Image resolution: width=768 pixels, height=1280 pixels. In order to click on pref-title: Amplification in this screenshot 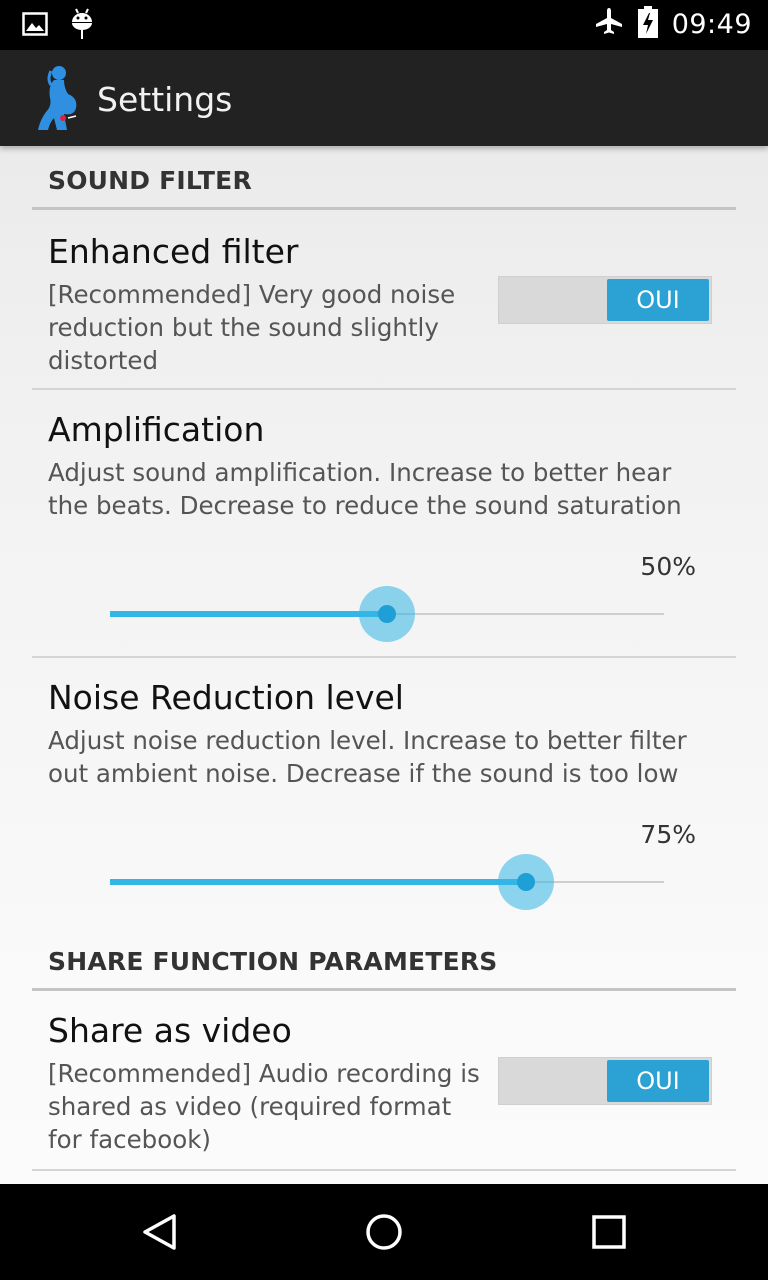, I will do `click(156, 429)`.